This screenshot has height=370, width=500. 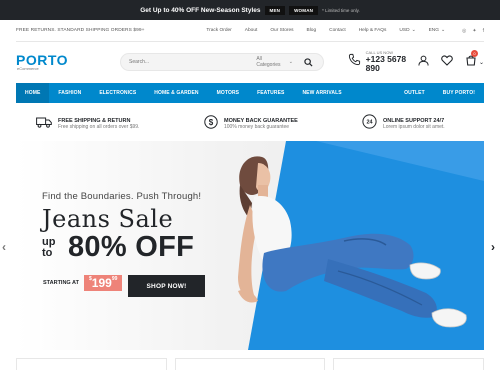 I want to click on cart-count-badge: 0, so click(x=474, y=53).